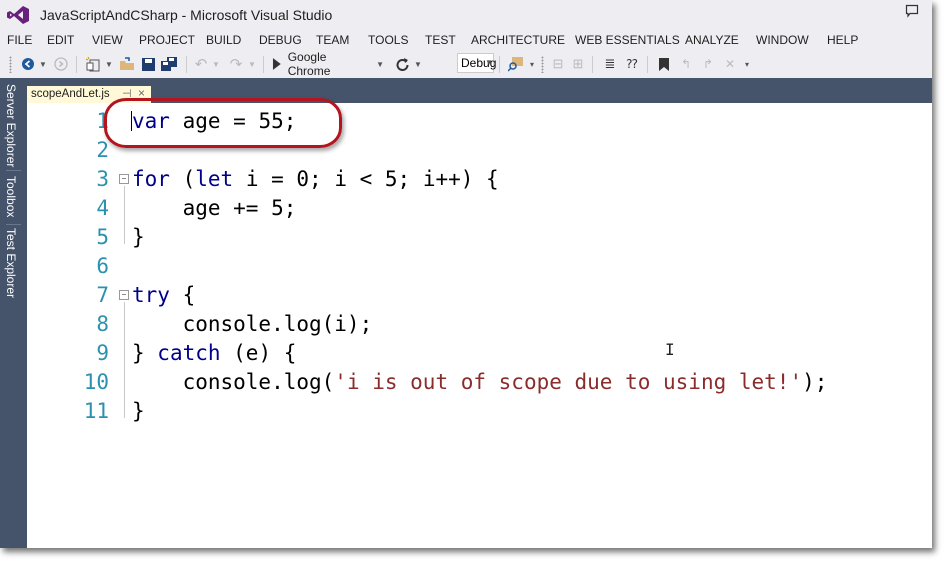 The image size is (944, 563). I want to click on code-line: 4 age += 5;, so click(479, 208).